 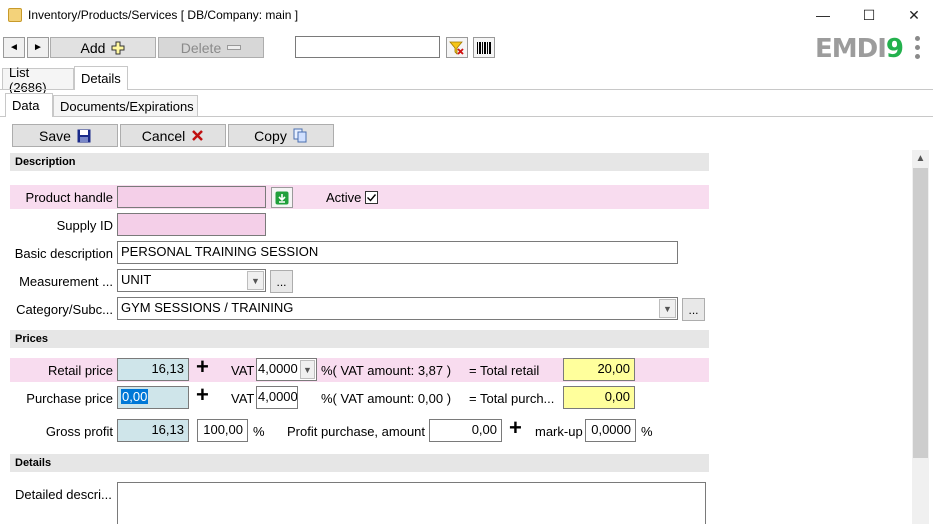 What do you see at coordinates (118, 47) in the screenshot?
I see `add-icon` at bounding box center [118, 47].